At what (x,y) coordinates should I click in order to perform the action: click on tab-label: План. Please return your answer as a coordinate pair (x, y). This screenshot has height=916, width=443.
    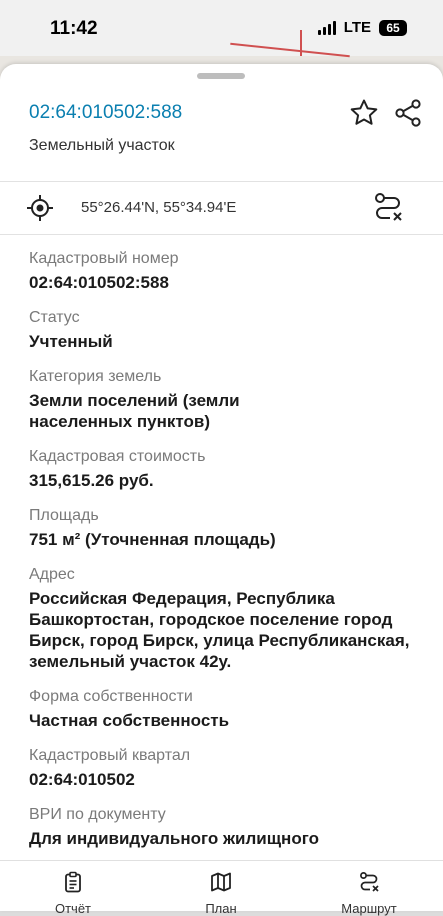
    Looking at the image, I should click on (221, 908).